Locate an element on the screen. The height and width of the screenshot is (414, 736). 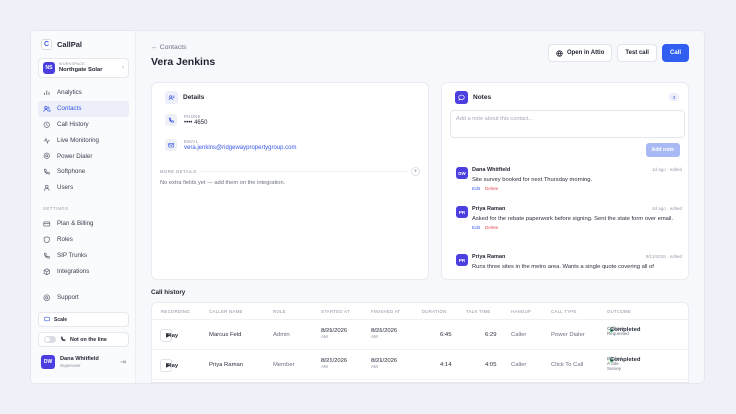
user-icon is located at coordinates (47, 188).